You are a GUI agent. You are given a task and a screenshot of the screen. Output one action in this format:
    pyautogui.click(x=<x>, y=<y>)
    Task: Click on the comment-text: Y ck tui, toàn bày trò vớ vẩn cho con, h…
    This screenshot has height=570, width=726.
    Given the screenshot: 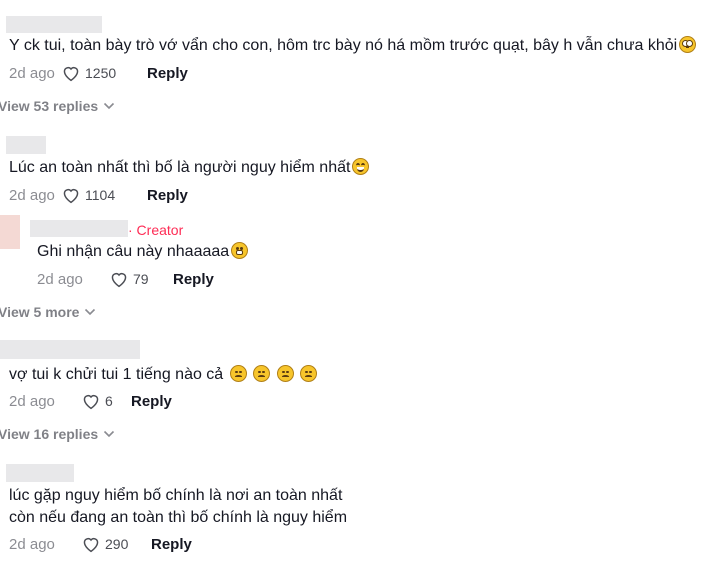 What is the action you would take?
    pyautogui.click(x=353, y=46)
    